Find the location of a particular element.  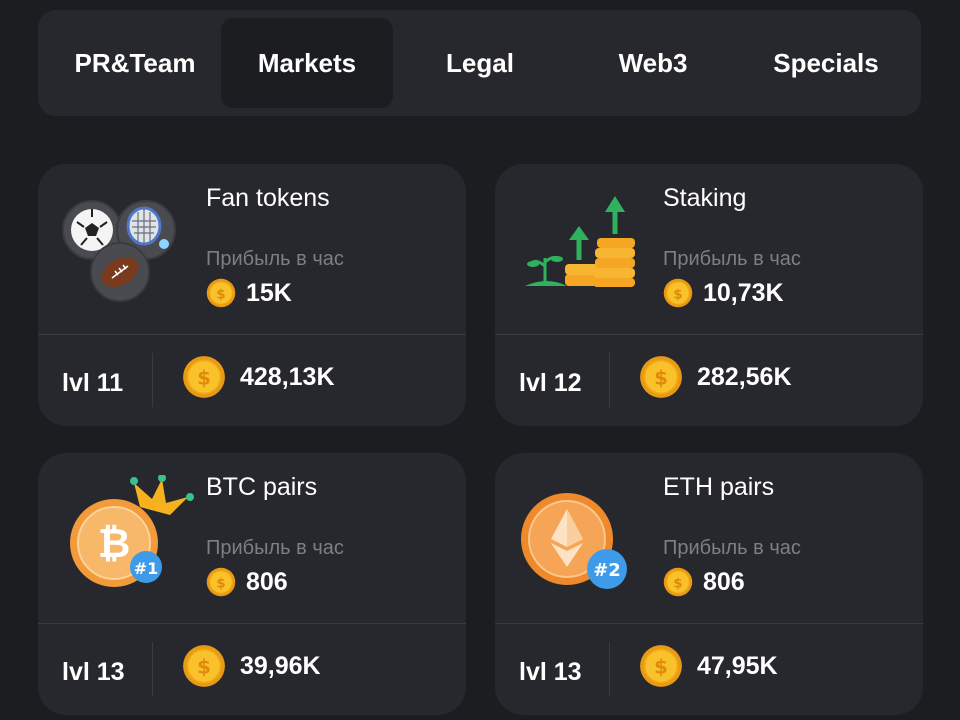

rank-badge-label: #2 is located at coordinates (607, 570).